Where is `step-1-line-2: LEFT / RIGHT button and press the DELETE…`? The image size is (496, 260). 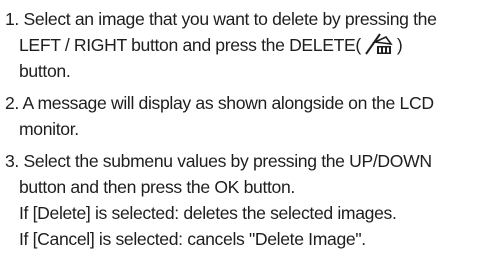
step-1-line-2: LEFT / RIGHT button and press the DELETE… is located at coordinates (250, 45).